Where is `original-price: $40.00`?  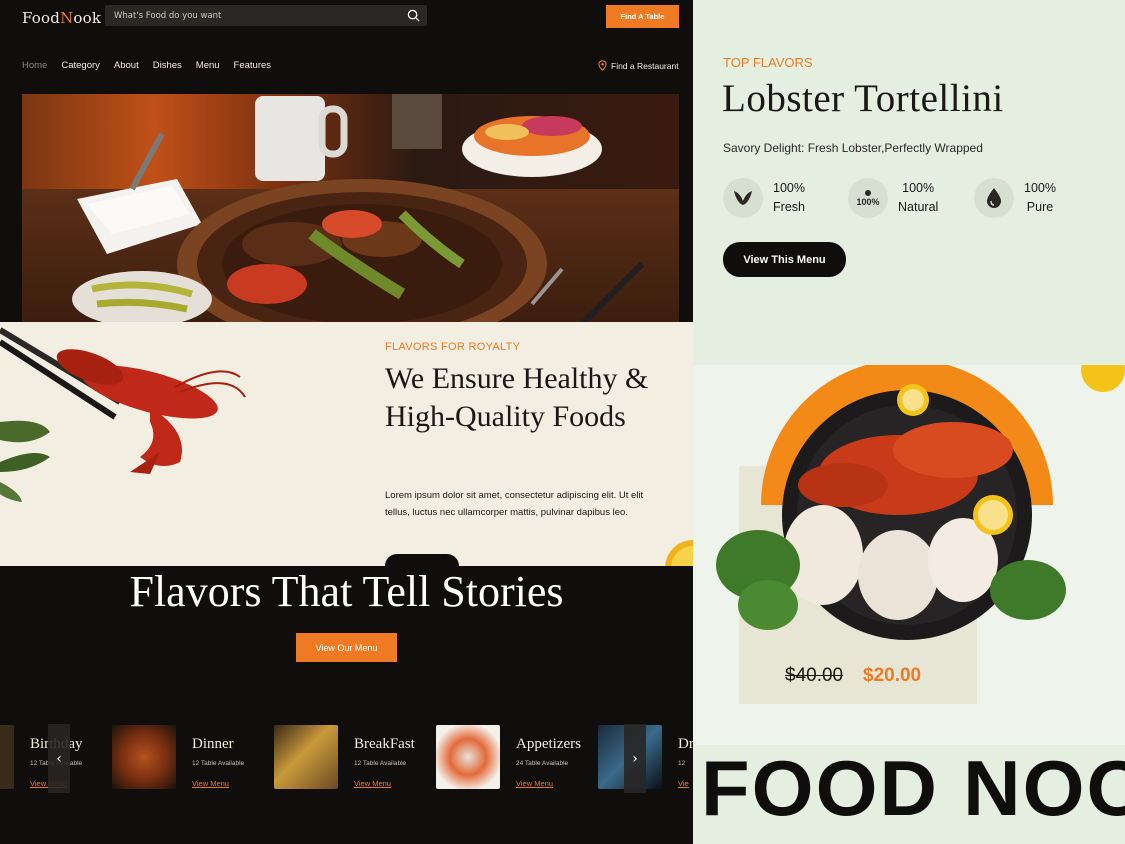
original-price: $40.00 is located at coordinates (814, 675).